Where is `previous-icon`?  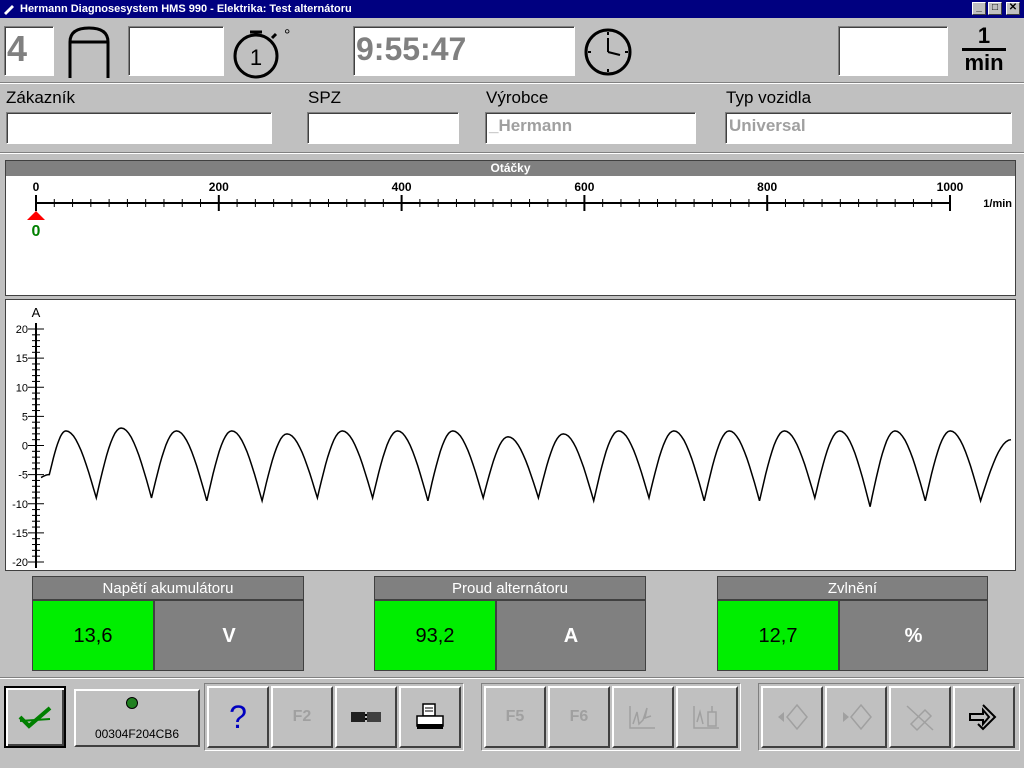
previous-icon is located at coordinates (793, 717).